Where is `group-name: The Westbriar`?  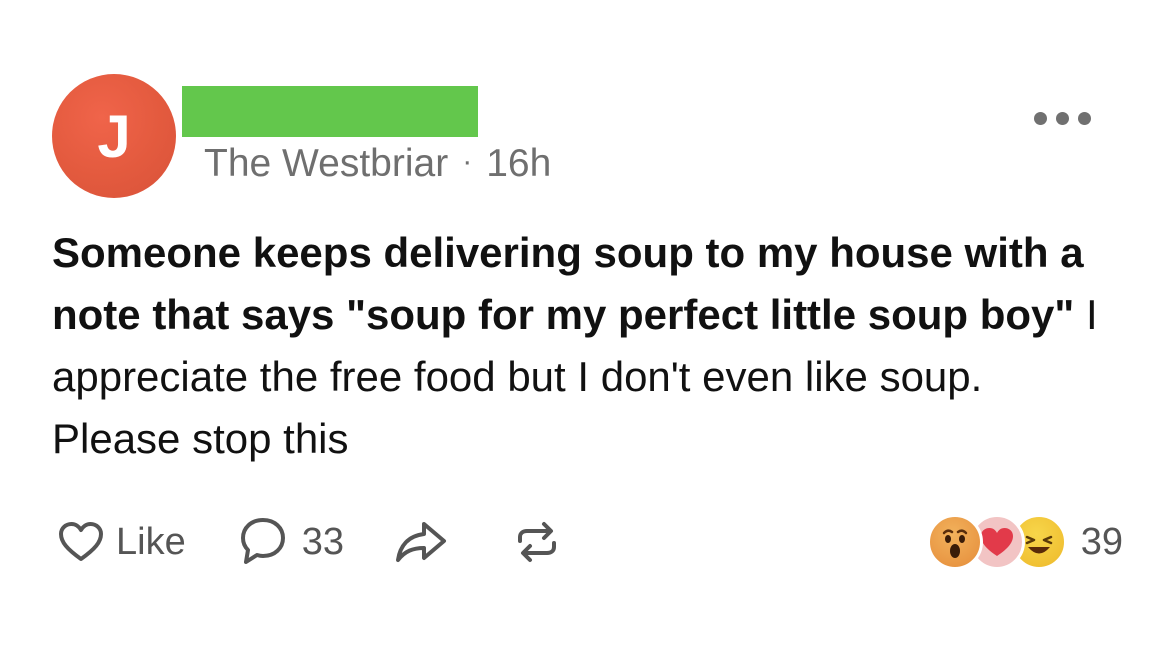 group-name: The Westbriar is located at coordinates (326, 164).